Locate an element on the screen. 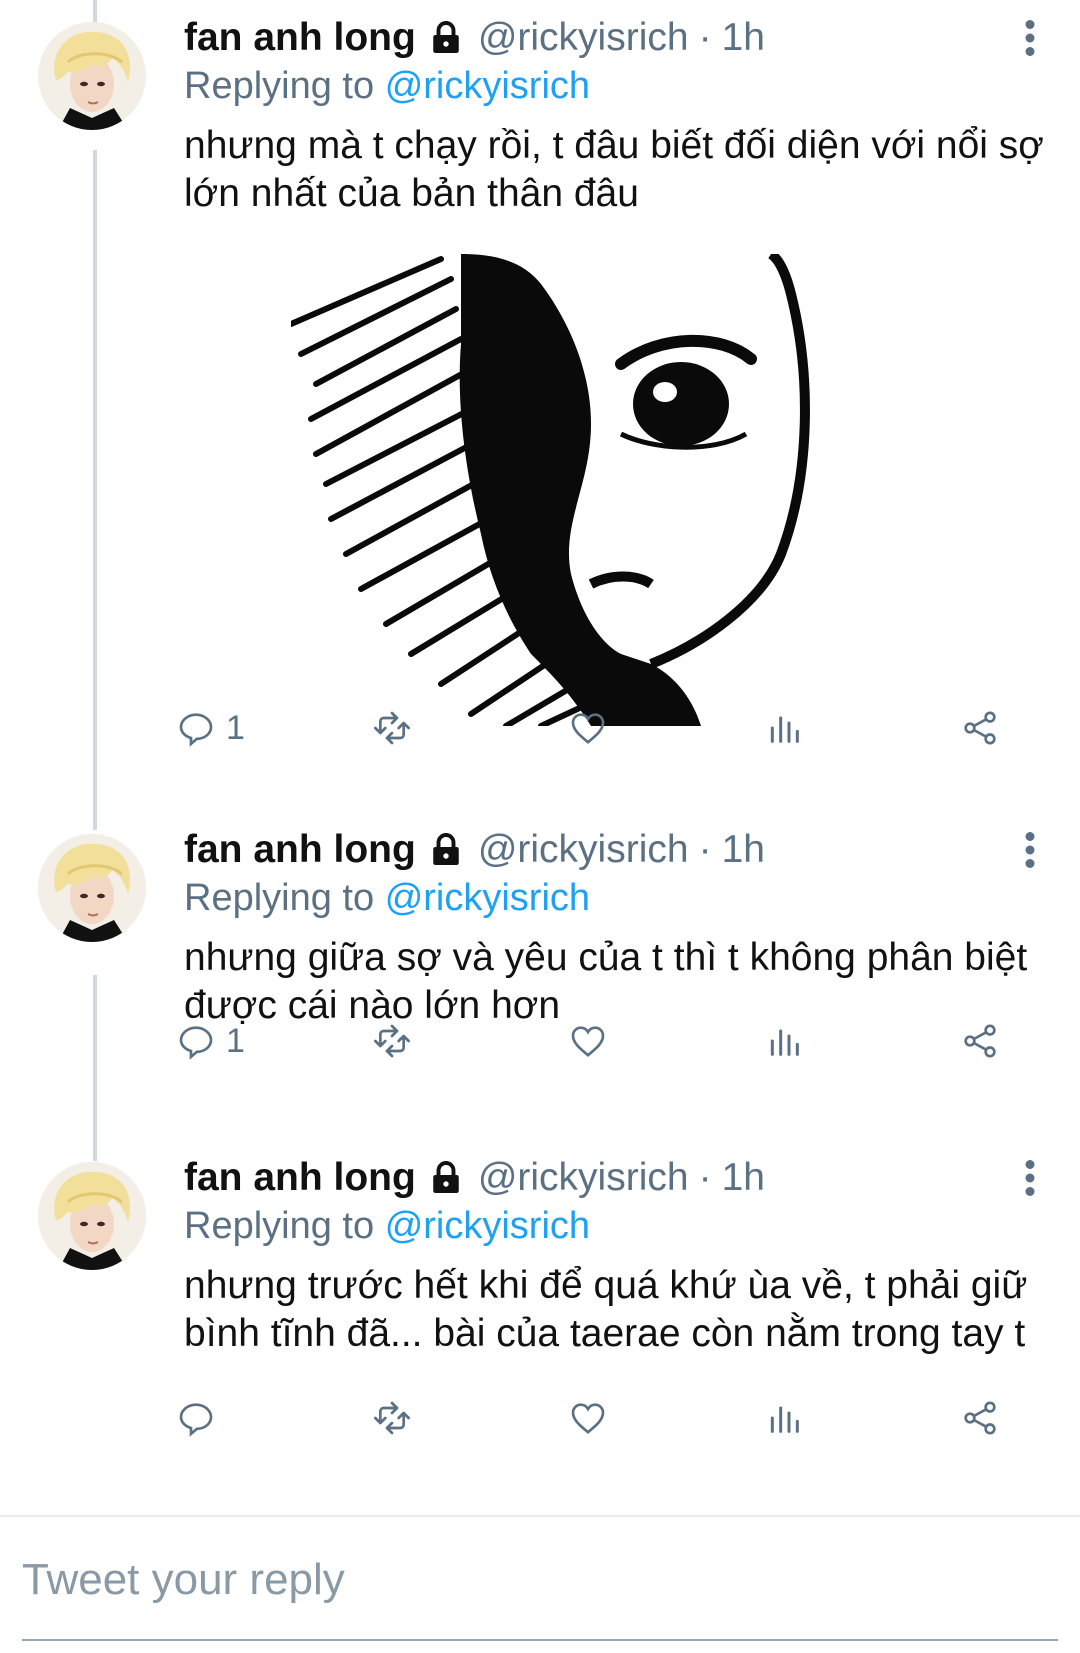 Image resolution: width=1080 pixels, height=1653 pixels. reply-input-underline is located at coordinates (540, 1640).